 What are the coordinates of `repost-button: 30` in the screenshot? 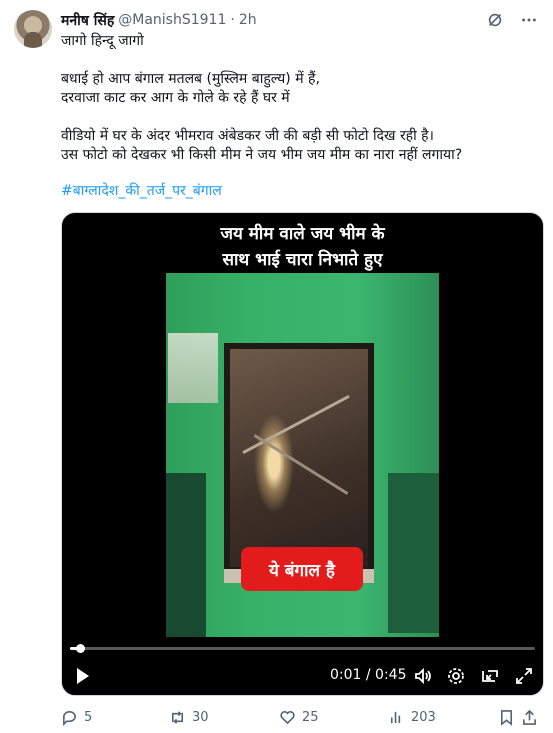 It's located at (189, 717).